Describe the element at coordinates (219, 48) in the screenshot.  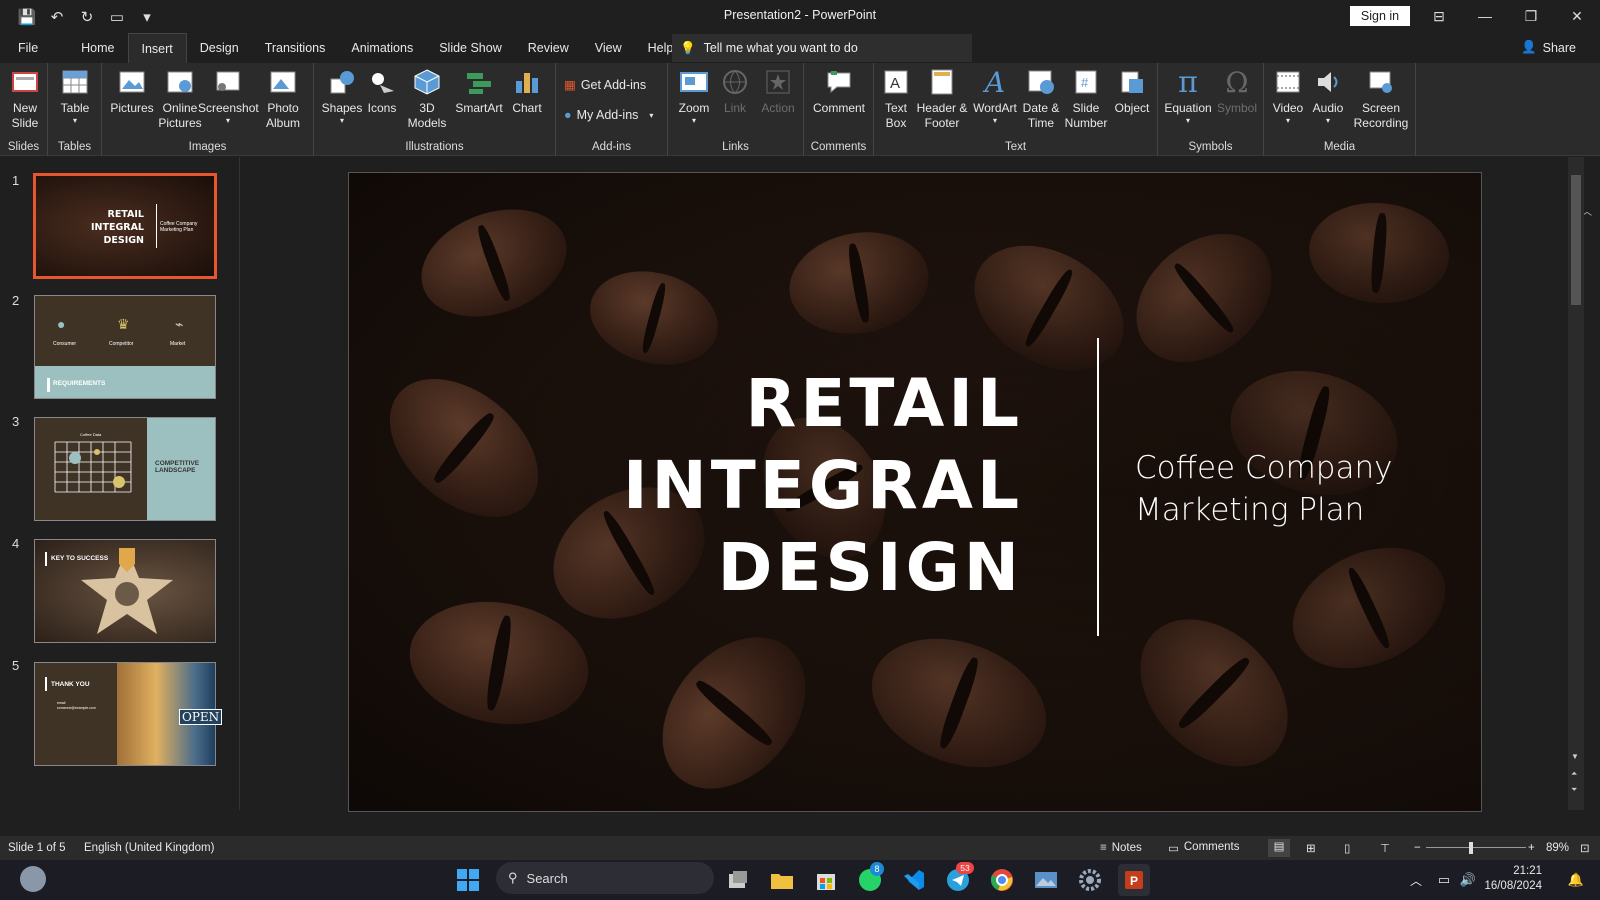
I see `tab-design: Design` at that location.